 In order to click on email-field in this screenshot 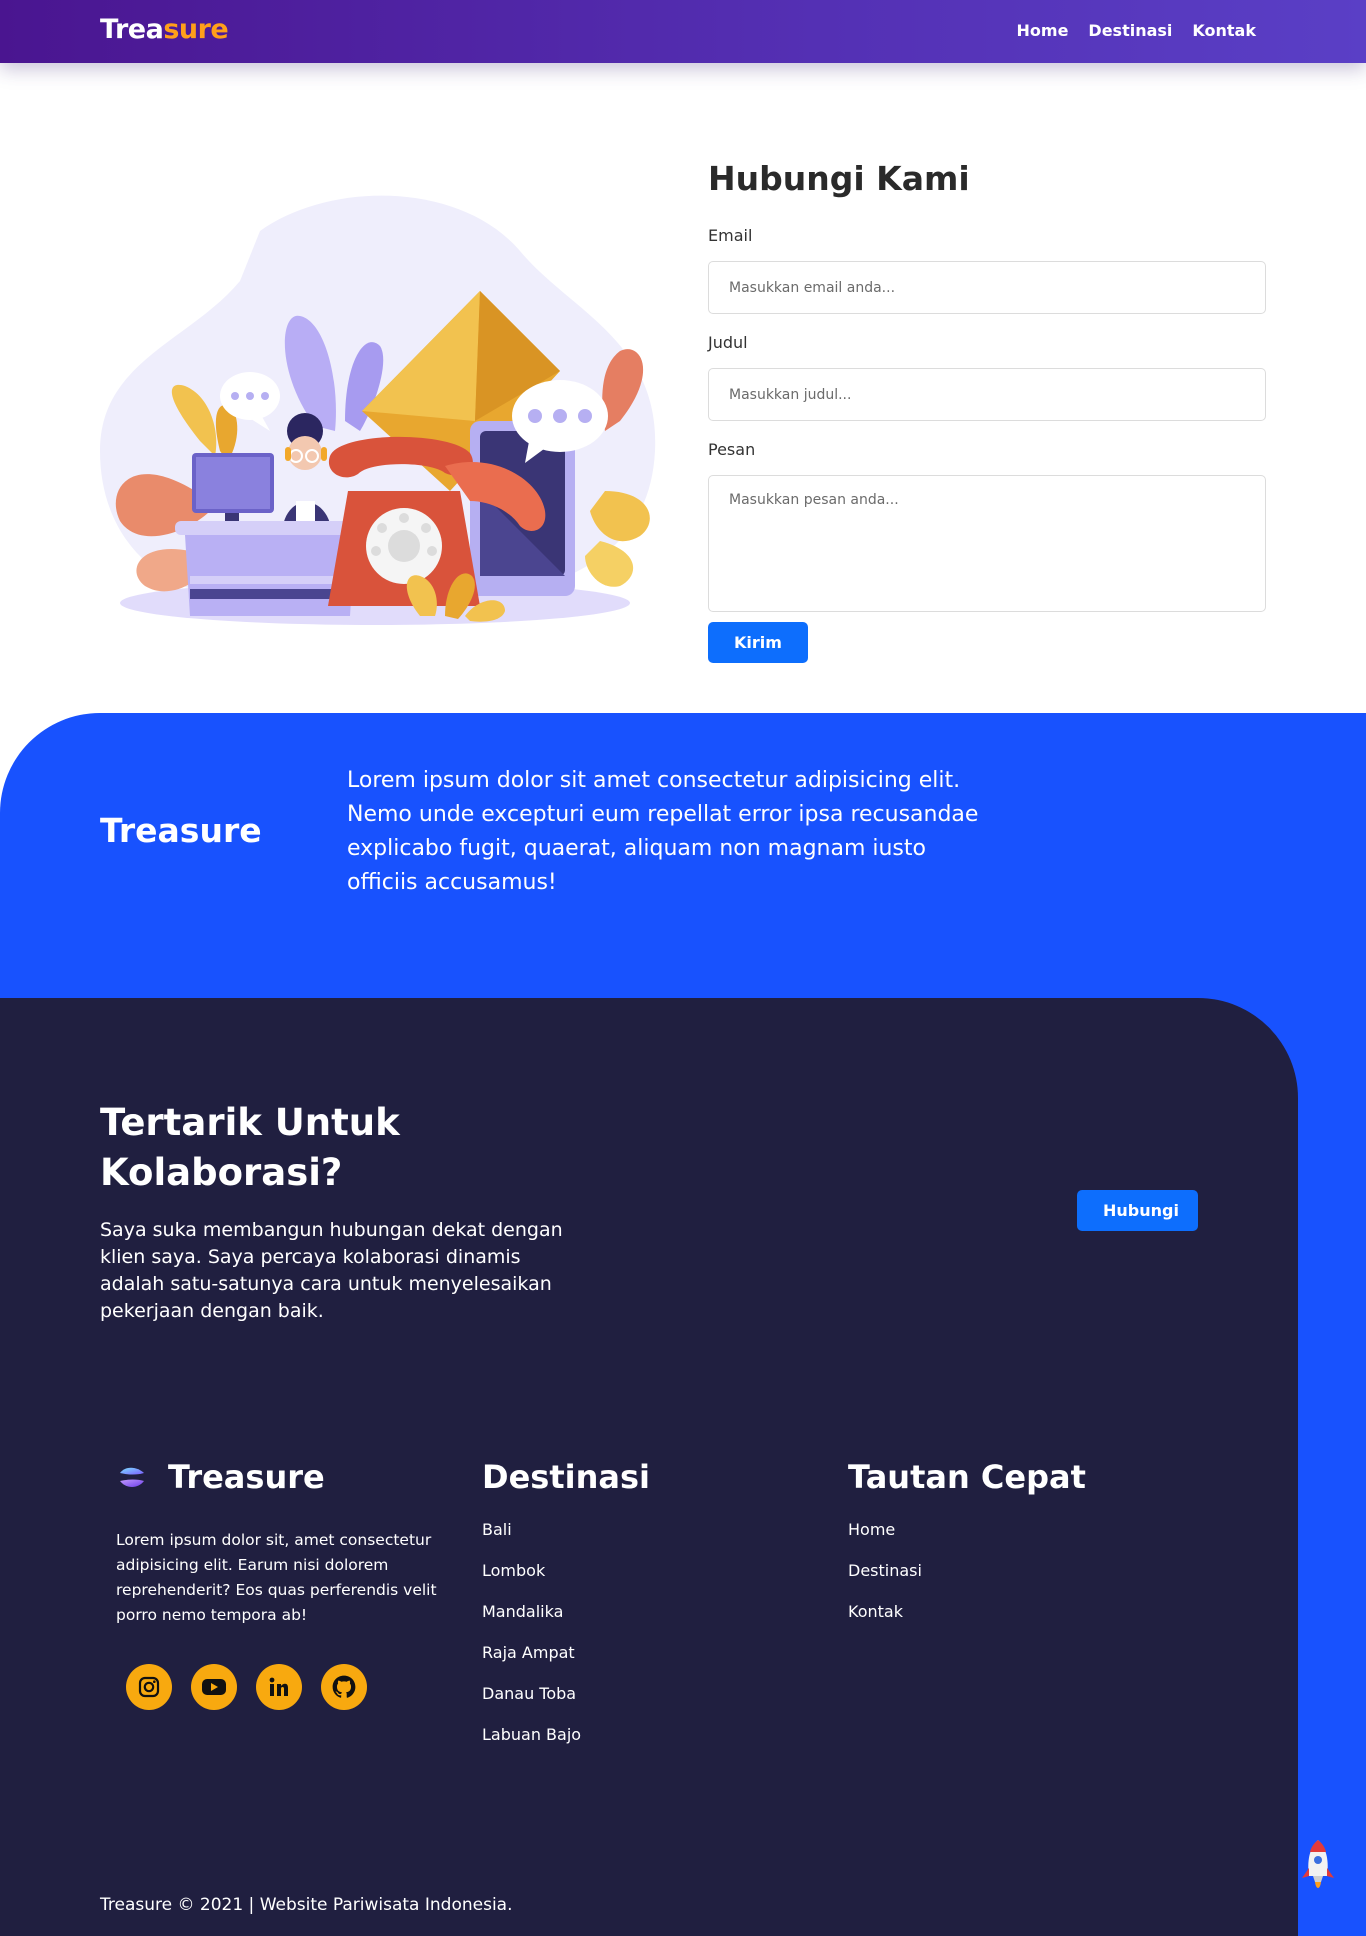, I will do `click(987, 287)`.